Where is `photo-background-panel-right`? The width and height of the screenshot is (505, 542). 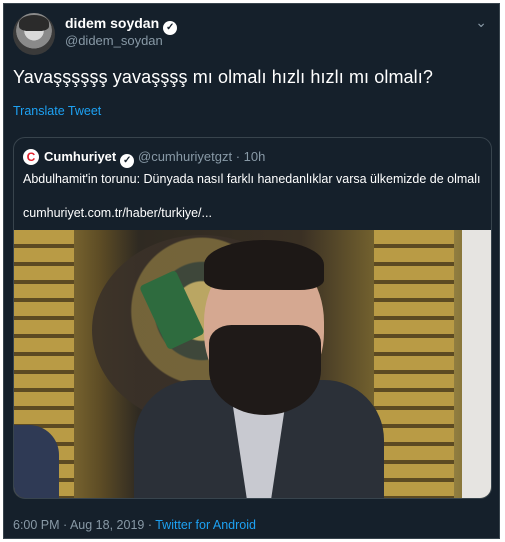
photo-background-panel-right is located at coordinates (414, 364).